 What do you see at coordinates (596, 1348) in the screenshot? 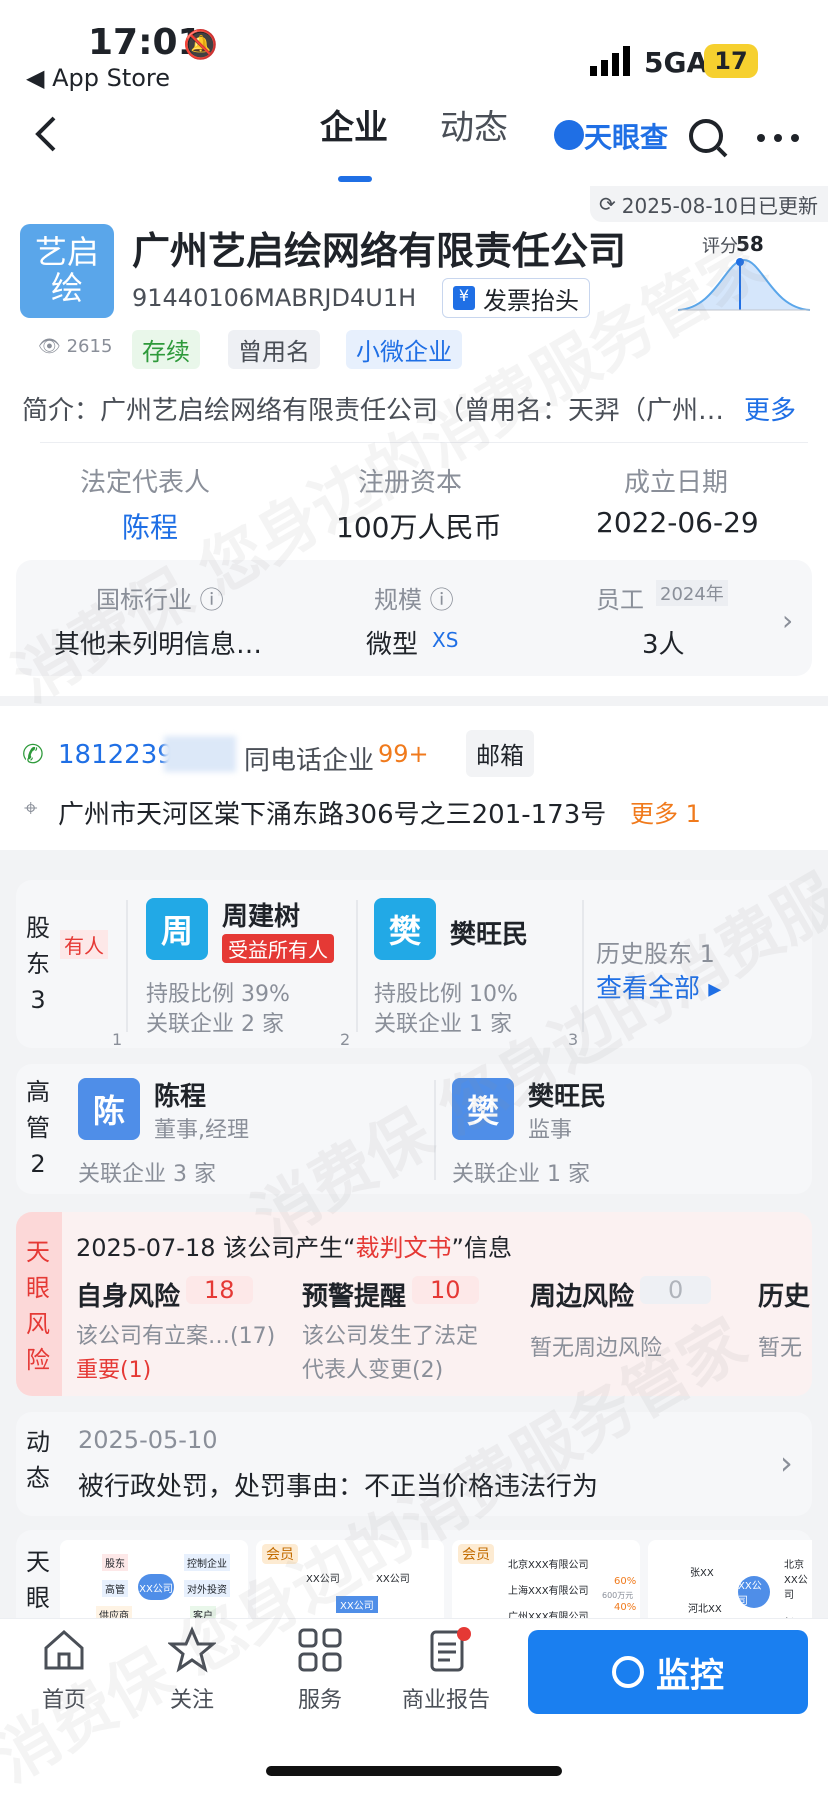
I see `surrounding-risk-desc: 暂无周边风险` at bounding box center [596, 1348].